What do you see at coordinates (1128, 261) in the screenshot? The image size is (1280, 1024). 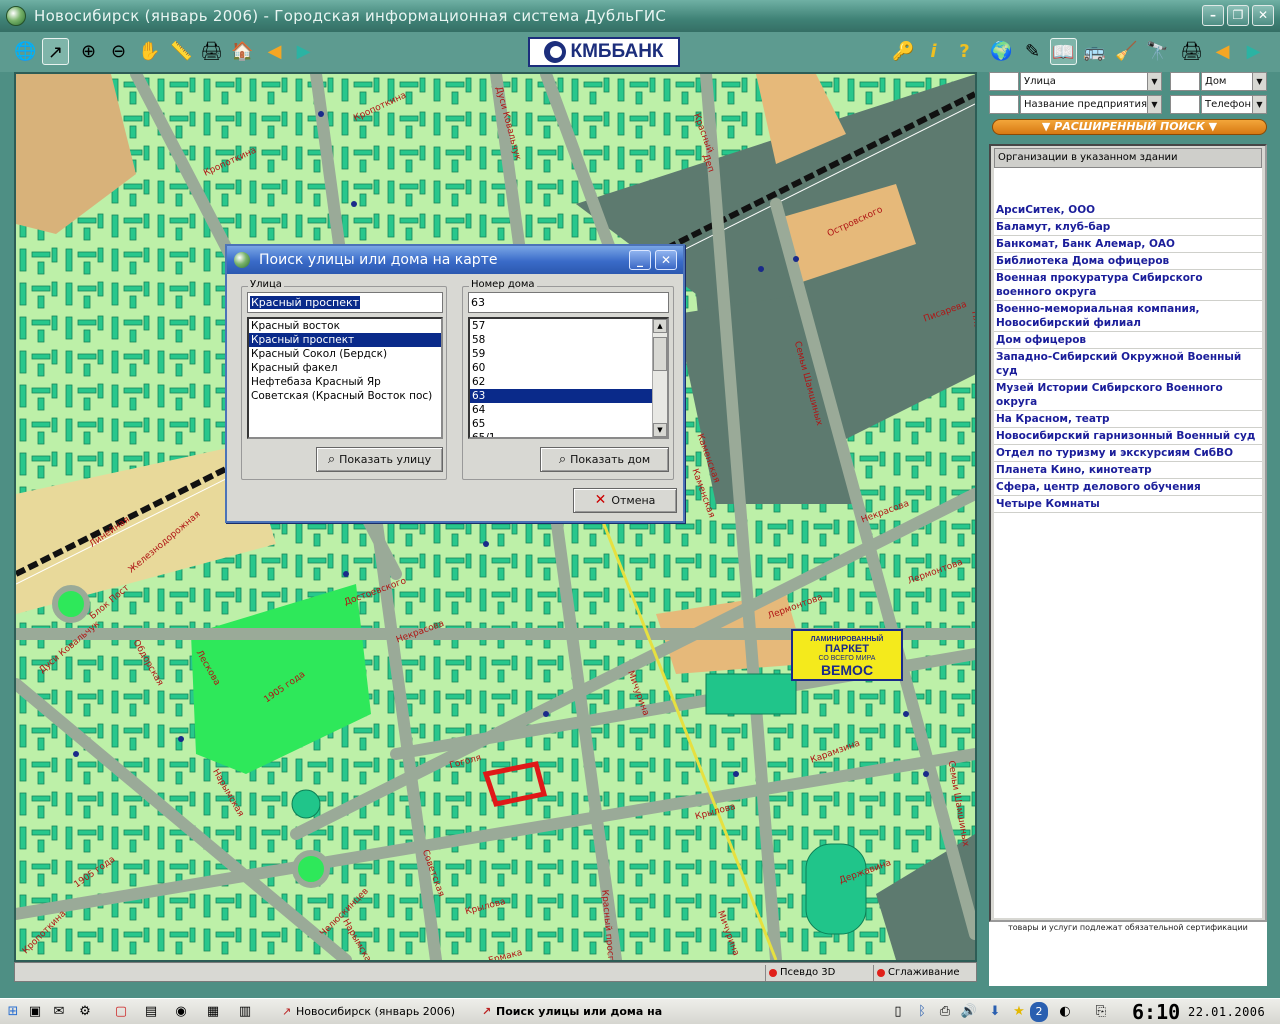 I see `org-list-item: Библиотека Дома офицеров` at bounding box center [1128, 261].